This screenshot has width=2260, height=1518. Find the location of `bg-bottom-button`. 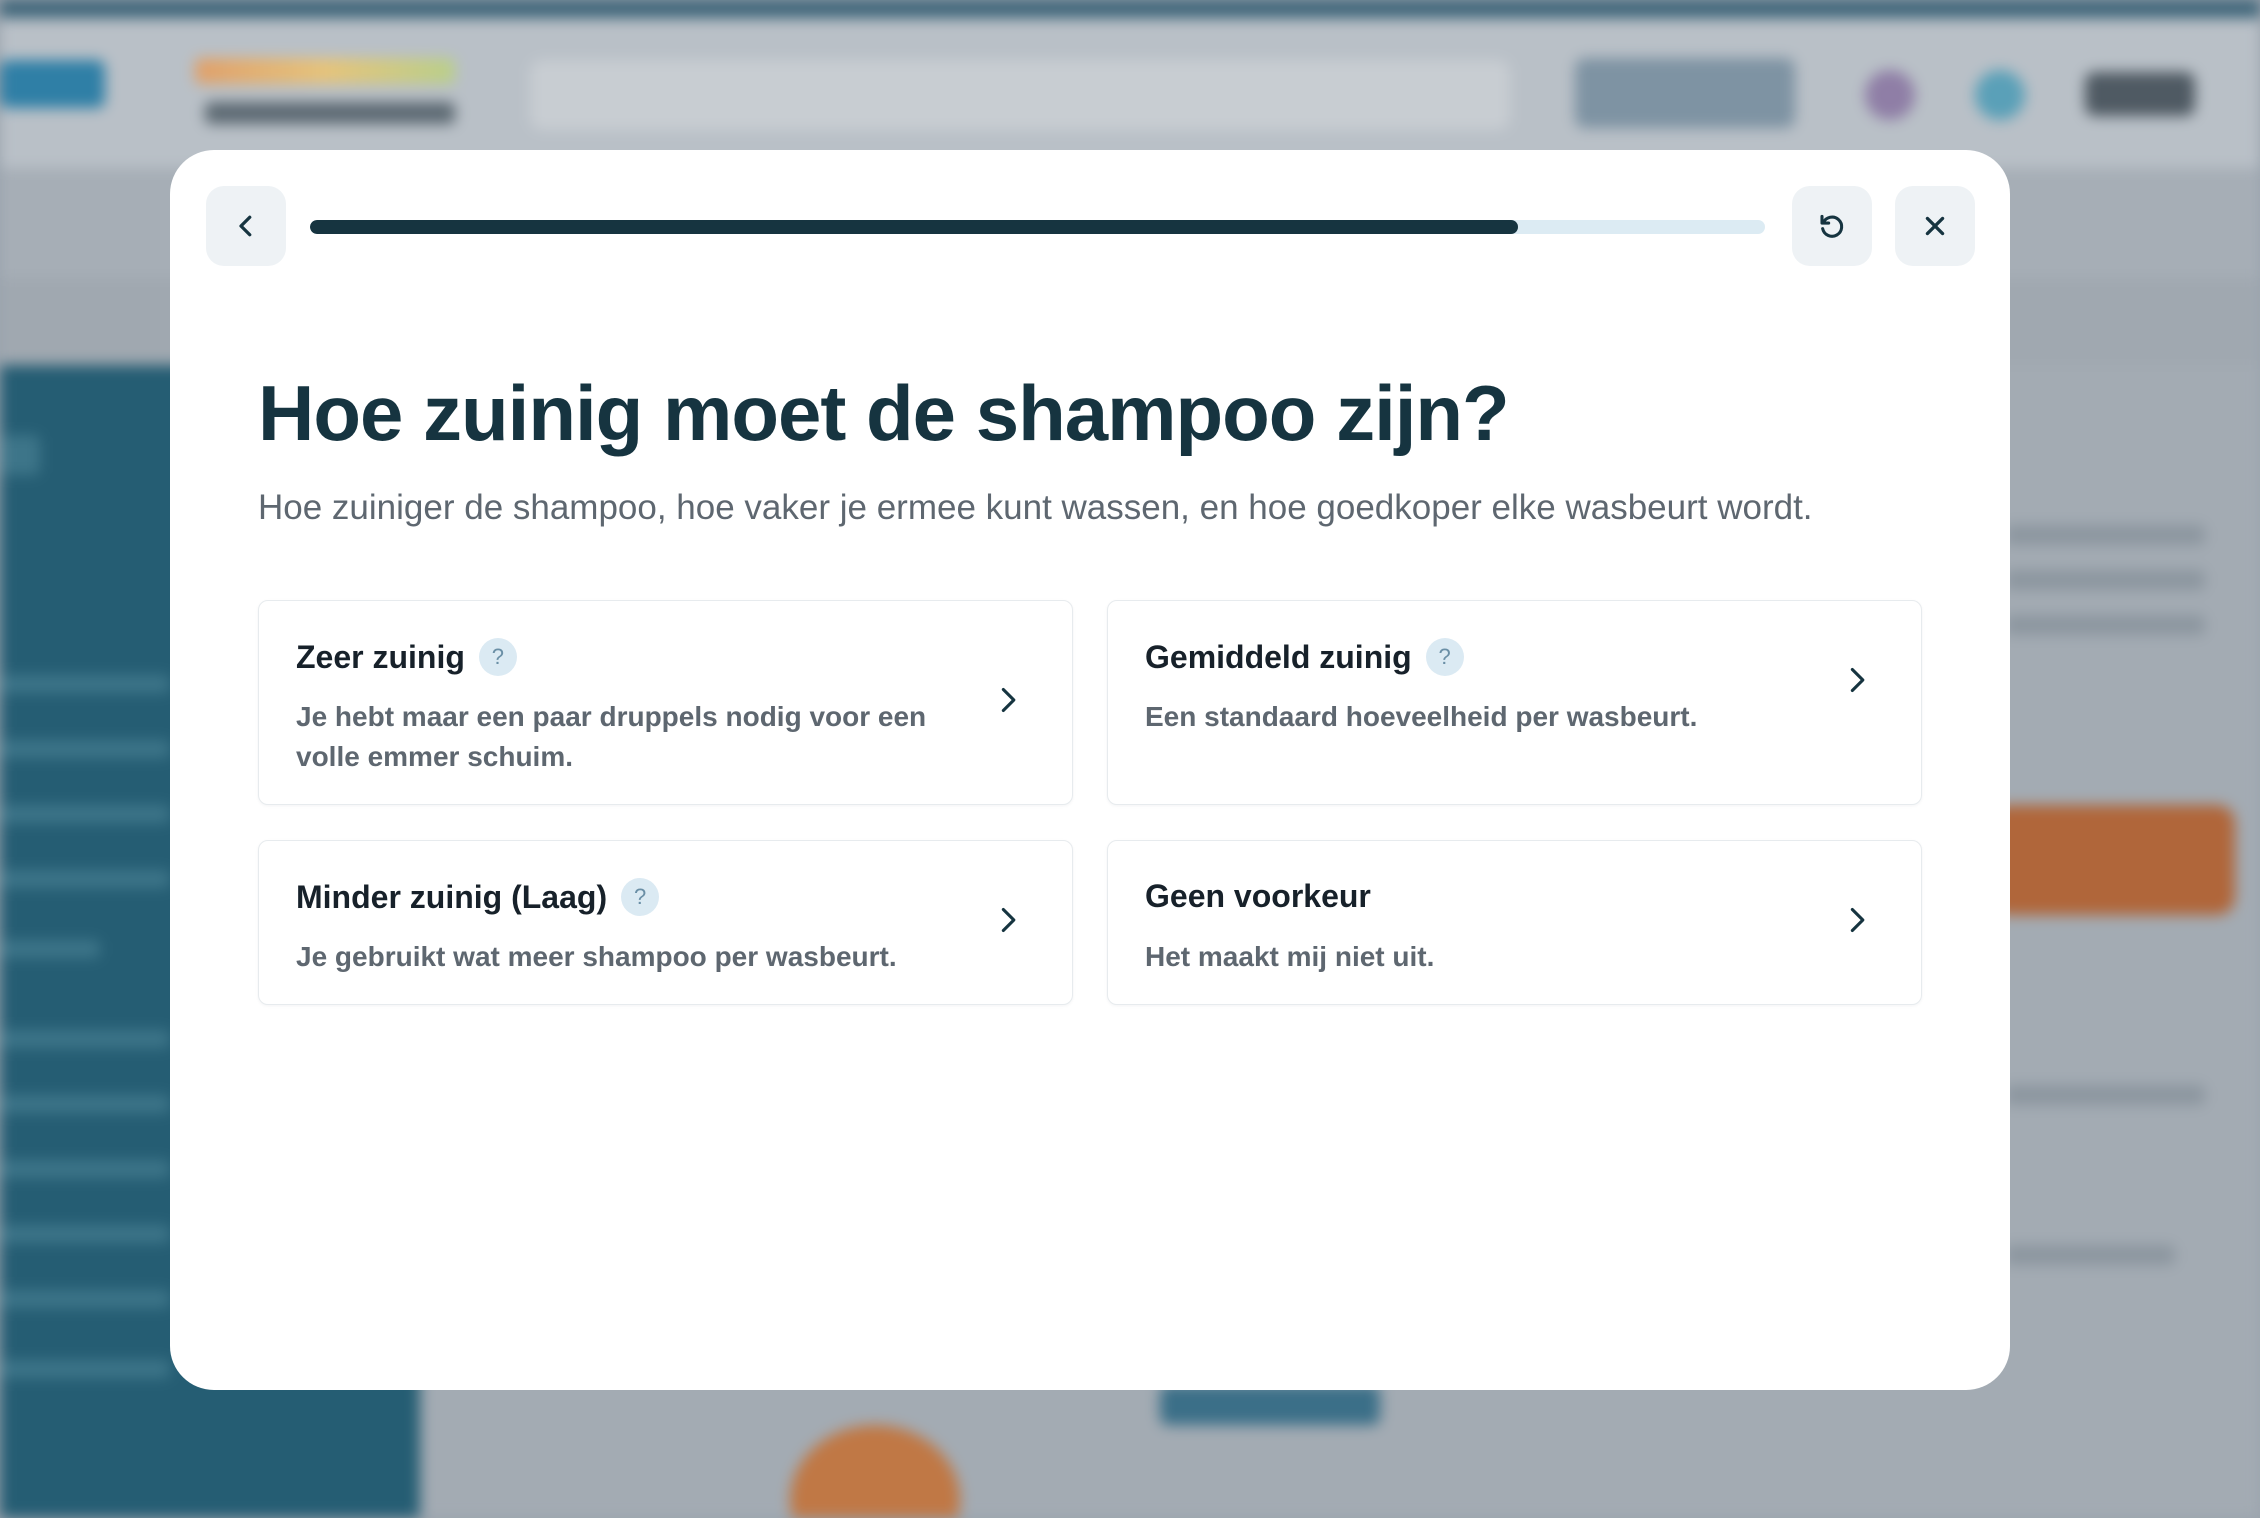

bg-bottom-button is located at coordinates (1270, 1405).